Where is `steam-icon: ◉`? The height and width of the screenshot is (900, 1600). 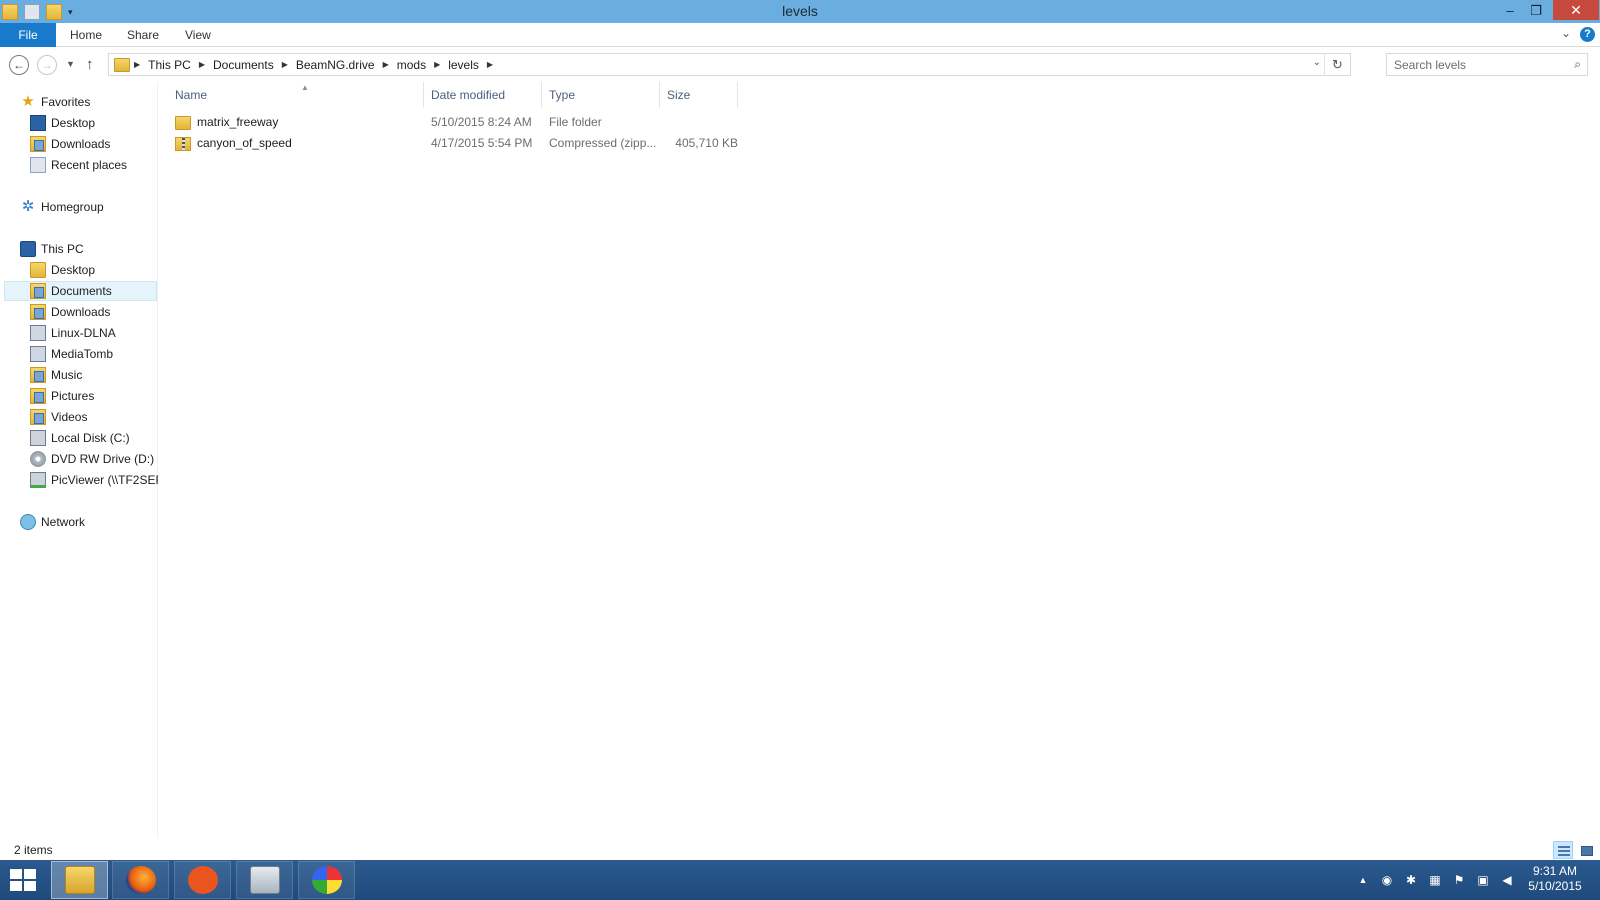
steam-icon: ◉ is located at coordinates (1387, 880).